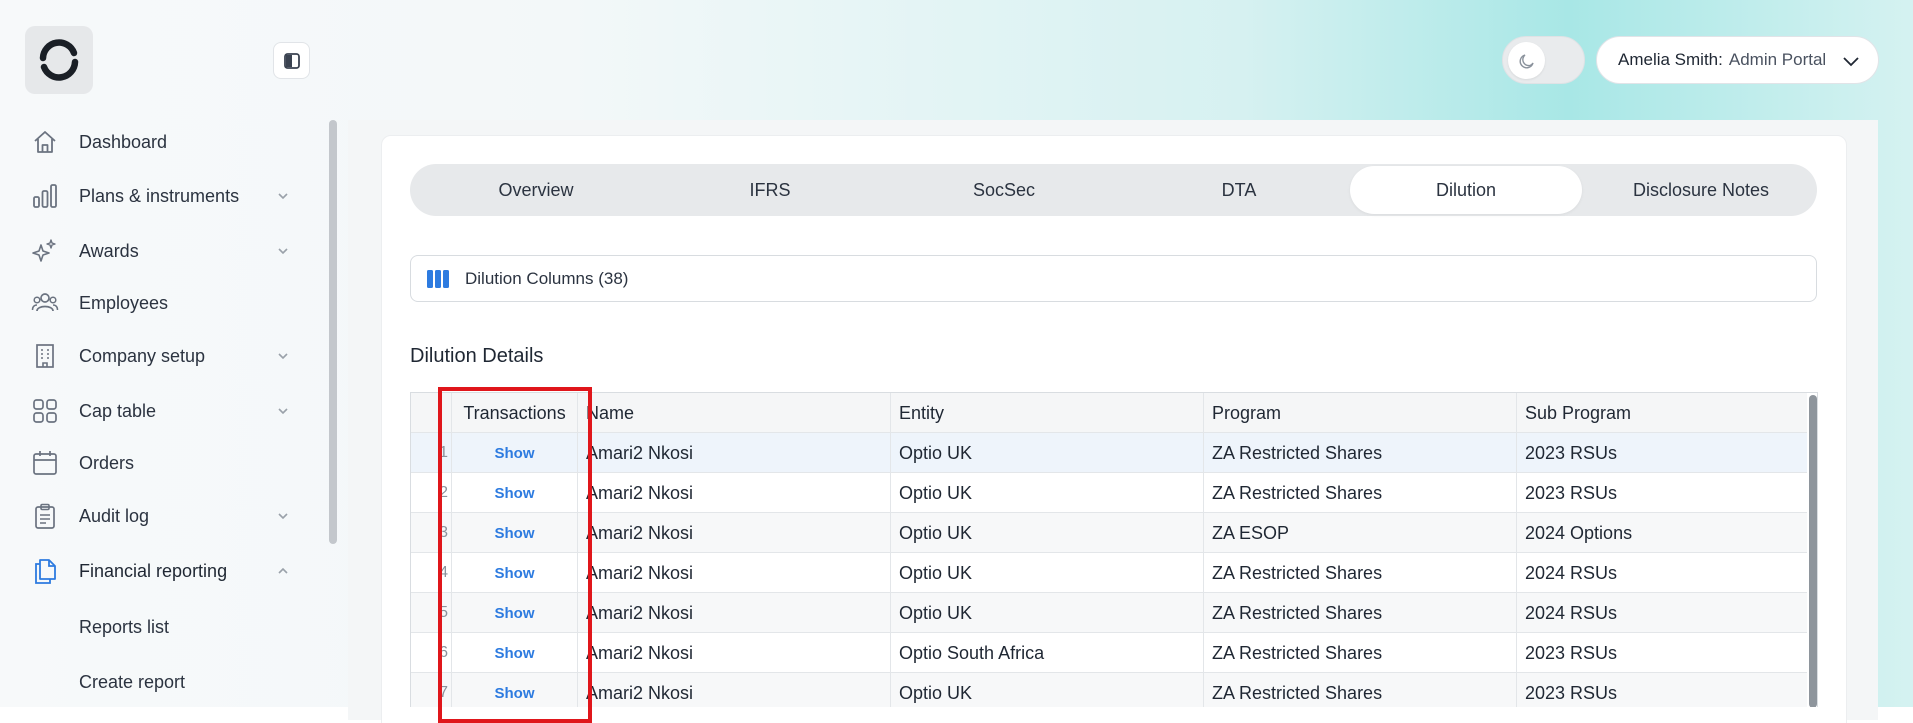  Describe the element at coordinates (1047, 653) in the screenshot. I see `cell-entity: Optio South Africa` at that location.